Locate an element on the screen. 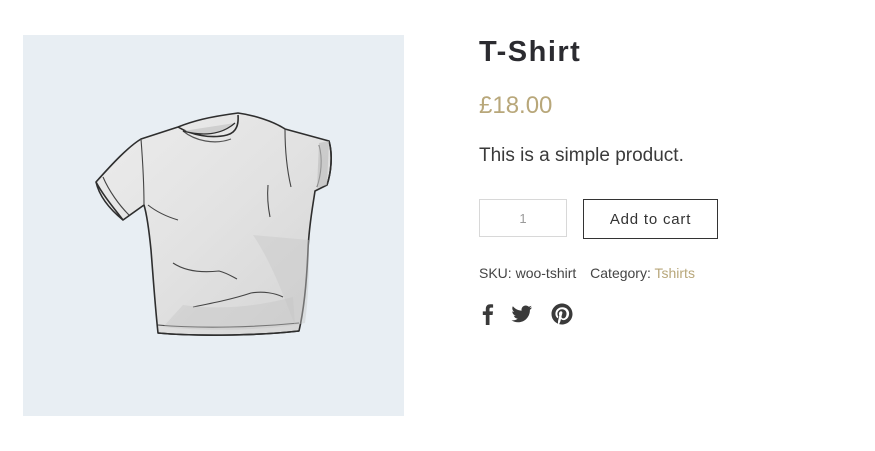 Image resolution: width=875 pixels, height=451 pixels. add-to-cart-button: Add to cart is located at coordinates (650, 219).